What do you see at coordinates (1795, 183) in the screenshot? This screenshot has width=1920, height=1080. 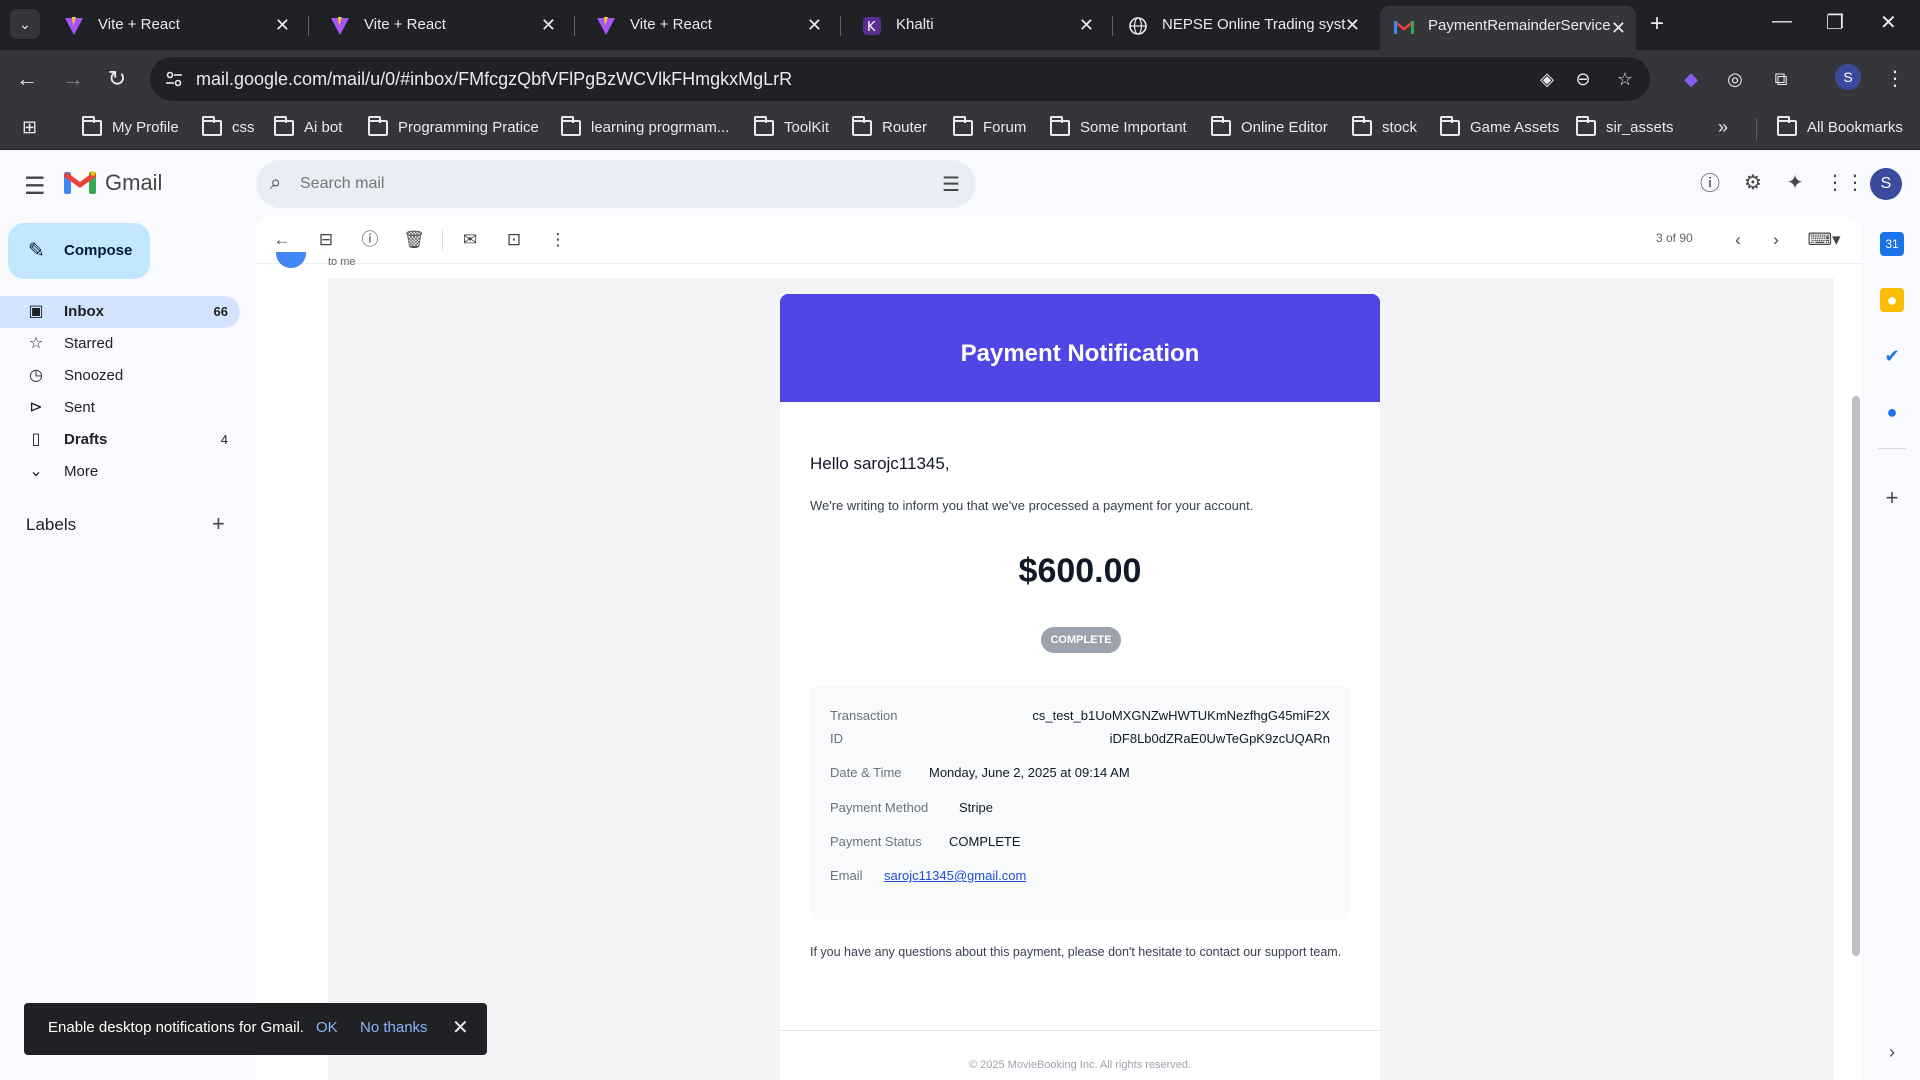 I see `gemini-sparkle-icon: ✦` at bounding box center [1795, 183].